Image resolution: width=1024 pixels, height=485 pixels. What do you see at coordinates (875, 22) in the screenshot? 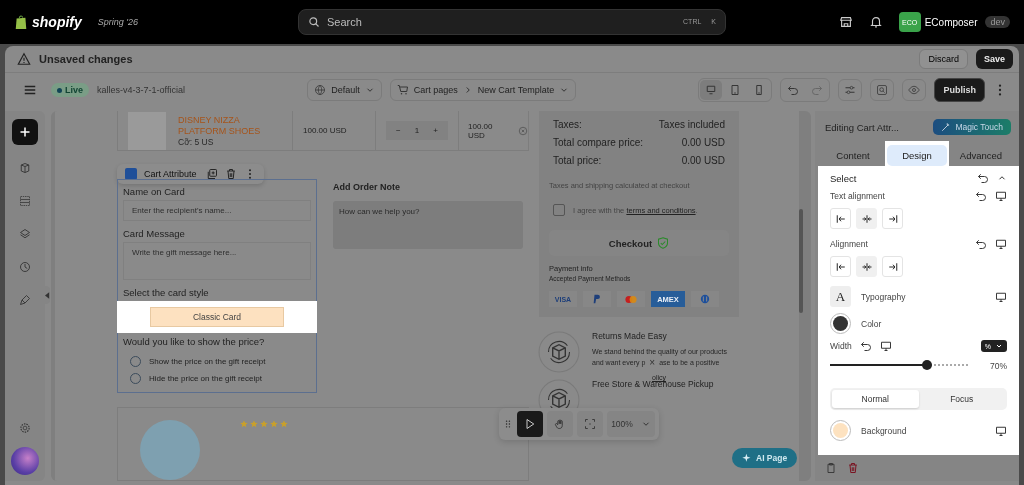
I see `notification-bell-icon` at bounding box center [875, 22].